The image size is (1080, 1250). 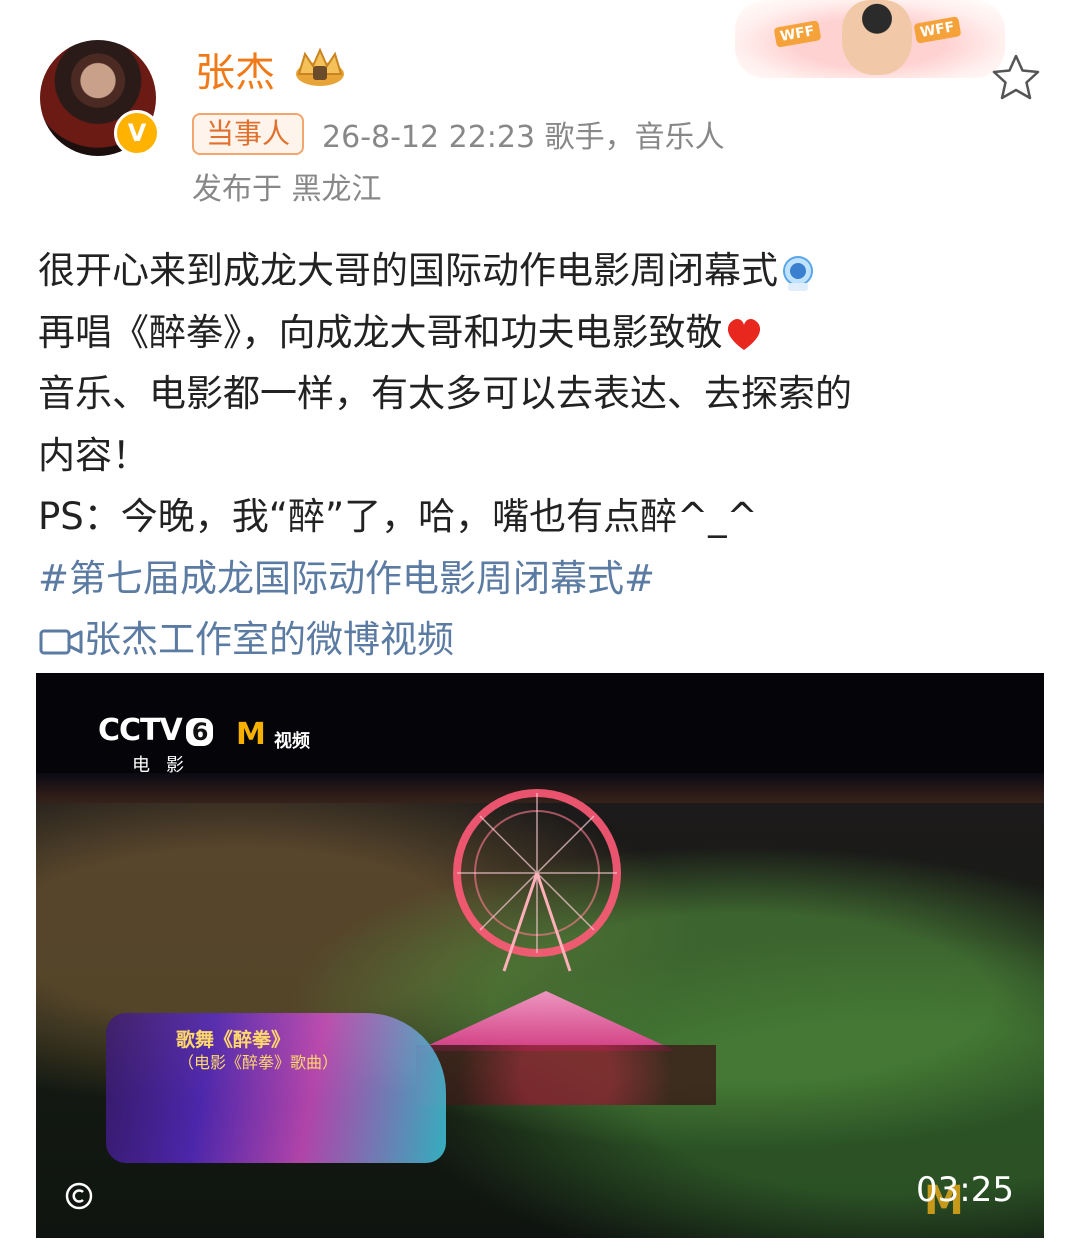 What do you see at coordinates (877, 37) in the screenshot?
I see `banner-avatar-icon` at bounding box center [877, 37].